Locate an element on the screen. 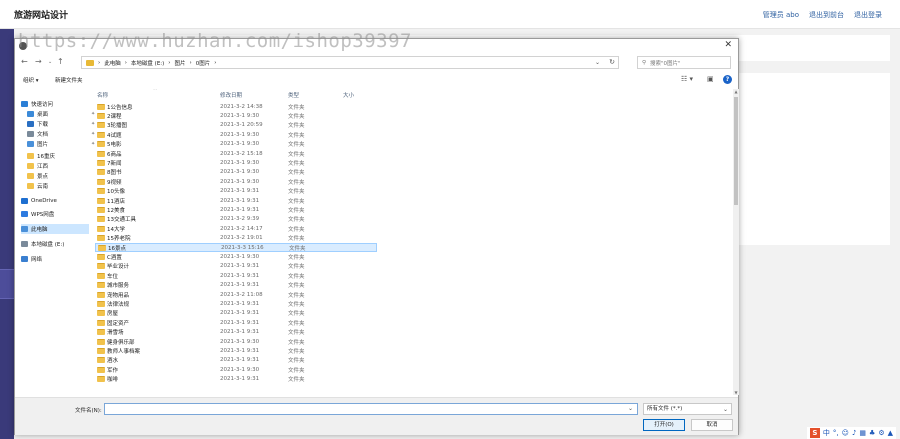 The image size is (900, 439). file-row: 法律法规 2021-3-1 9:31 文件夹 is located at coordinates (236, 303).